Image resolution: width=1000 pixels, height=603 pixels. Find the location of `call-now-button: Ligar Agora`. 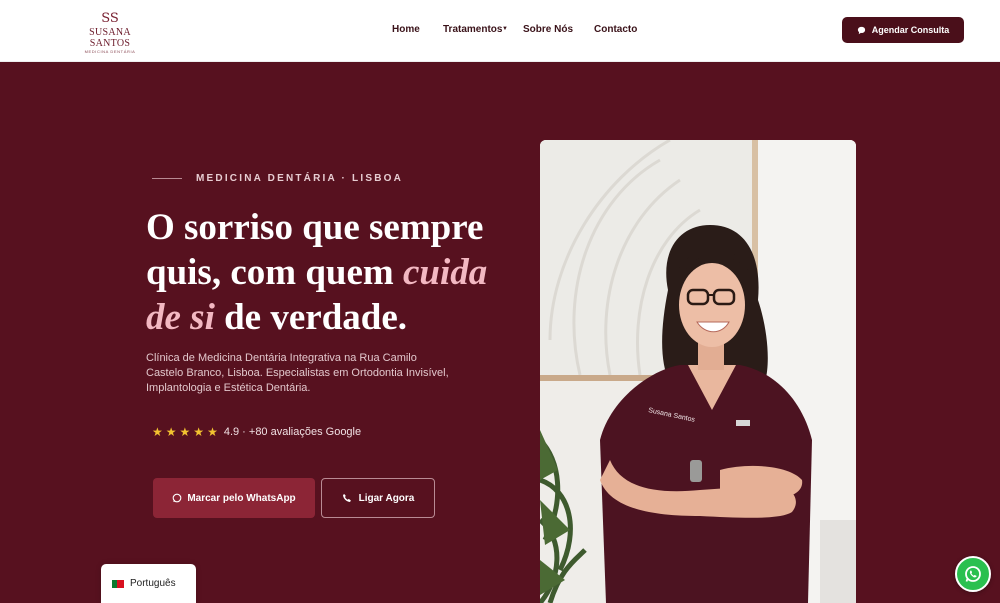

call-now-button: Ligar Agora is located at coordinates (378, 498).